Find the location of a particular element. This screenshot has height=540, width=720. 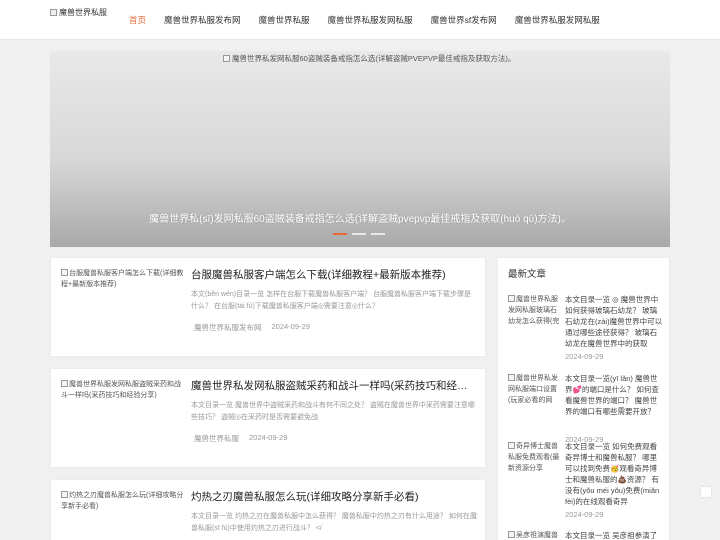

sidebar-item-thumbnail: 魔兽世界私服发网私服玻璃石幼龙怎么获得(完 is located at coordinates (534, 310).